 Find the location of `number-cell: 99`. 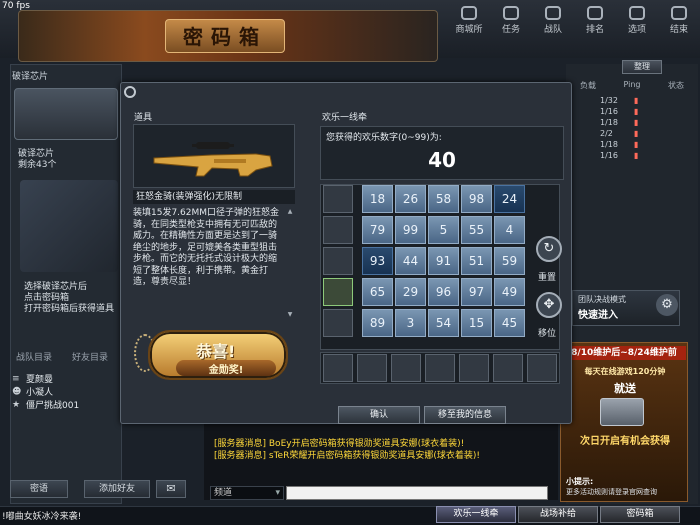

number-cell: 99 is located at coordinates (410, 230).